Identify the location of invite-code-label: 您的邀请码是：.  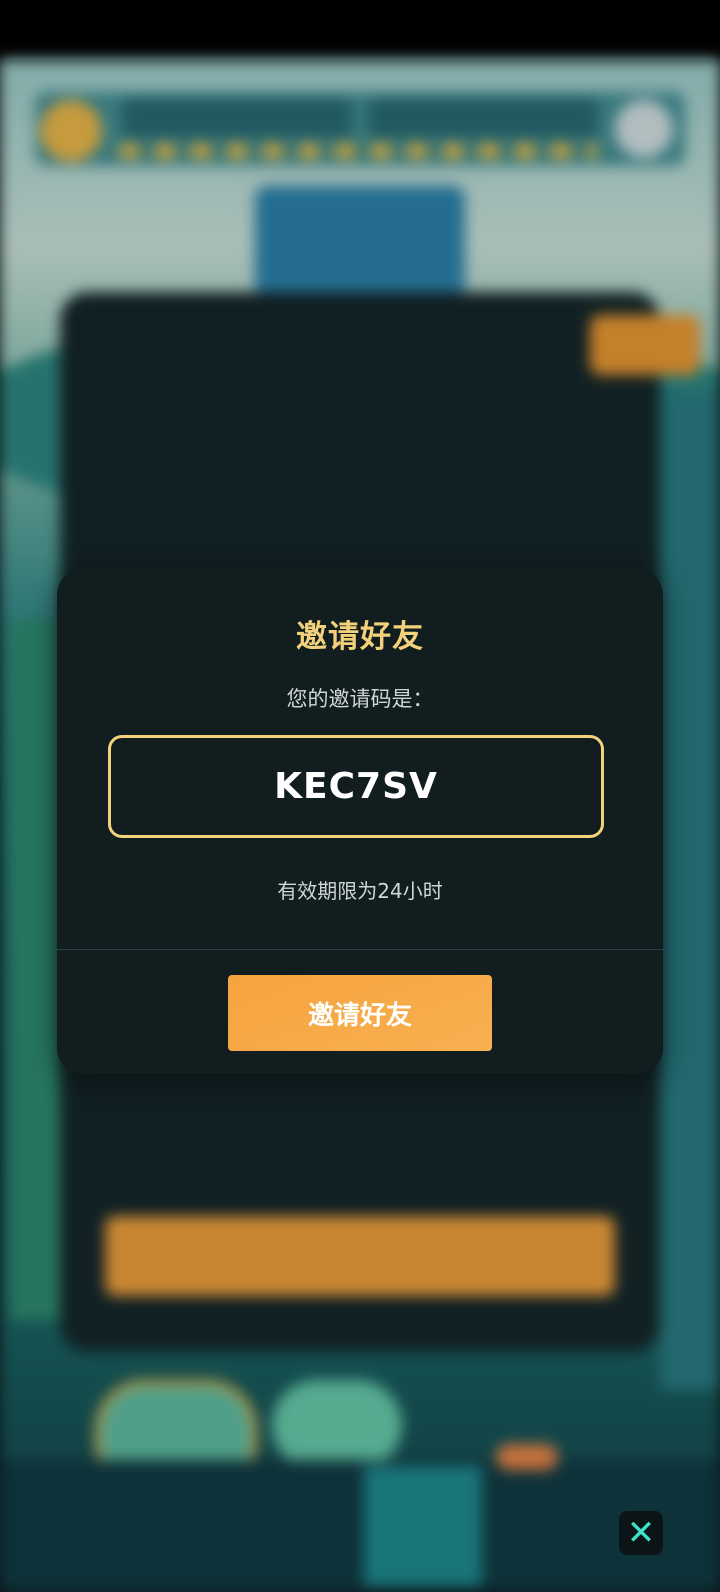
(360, 699).